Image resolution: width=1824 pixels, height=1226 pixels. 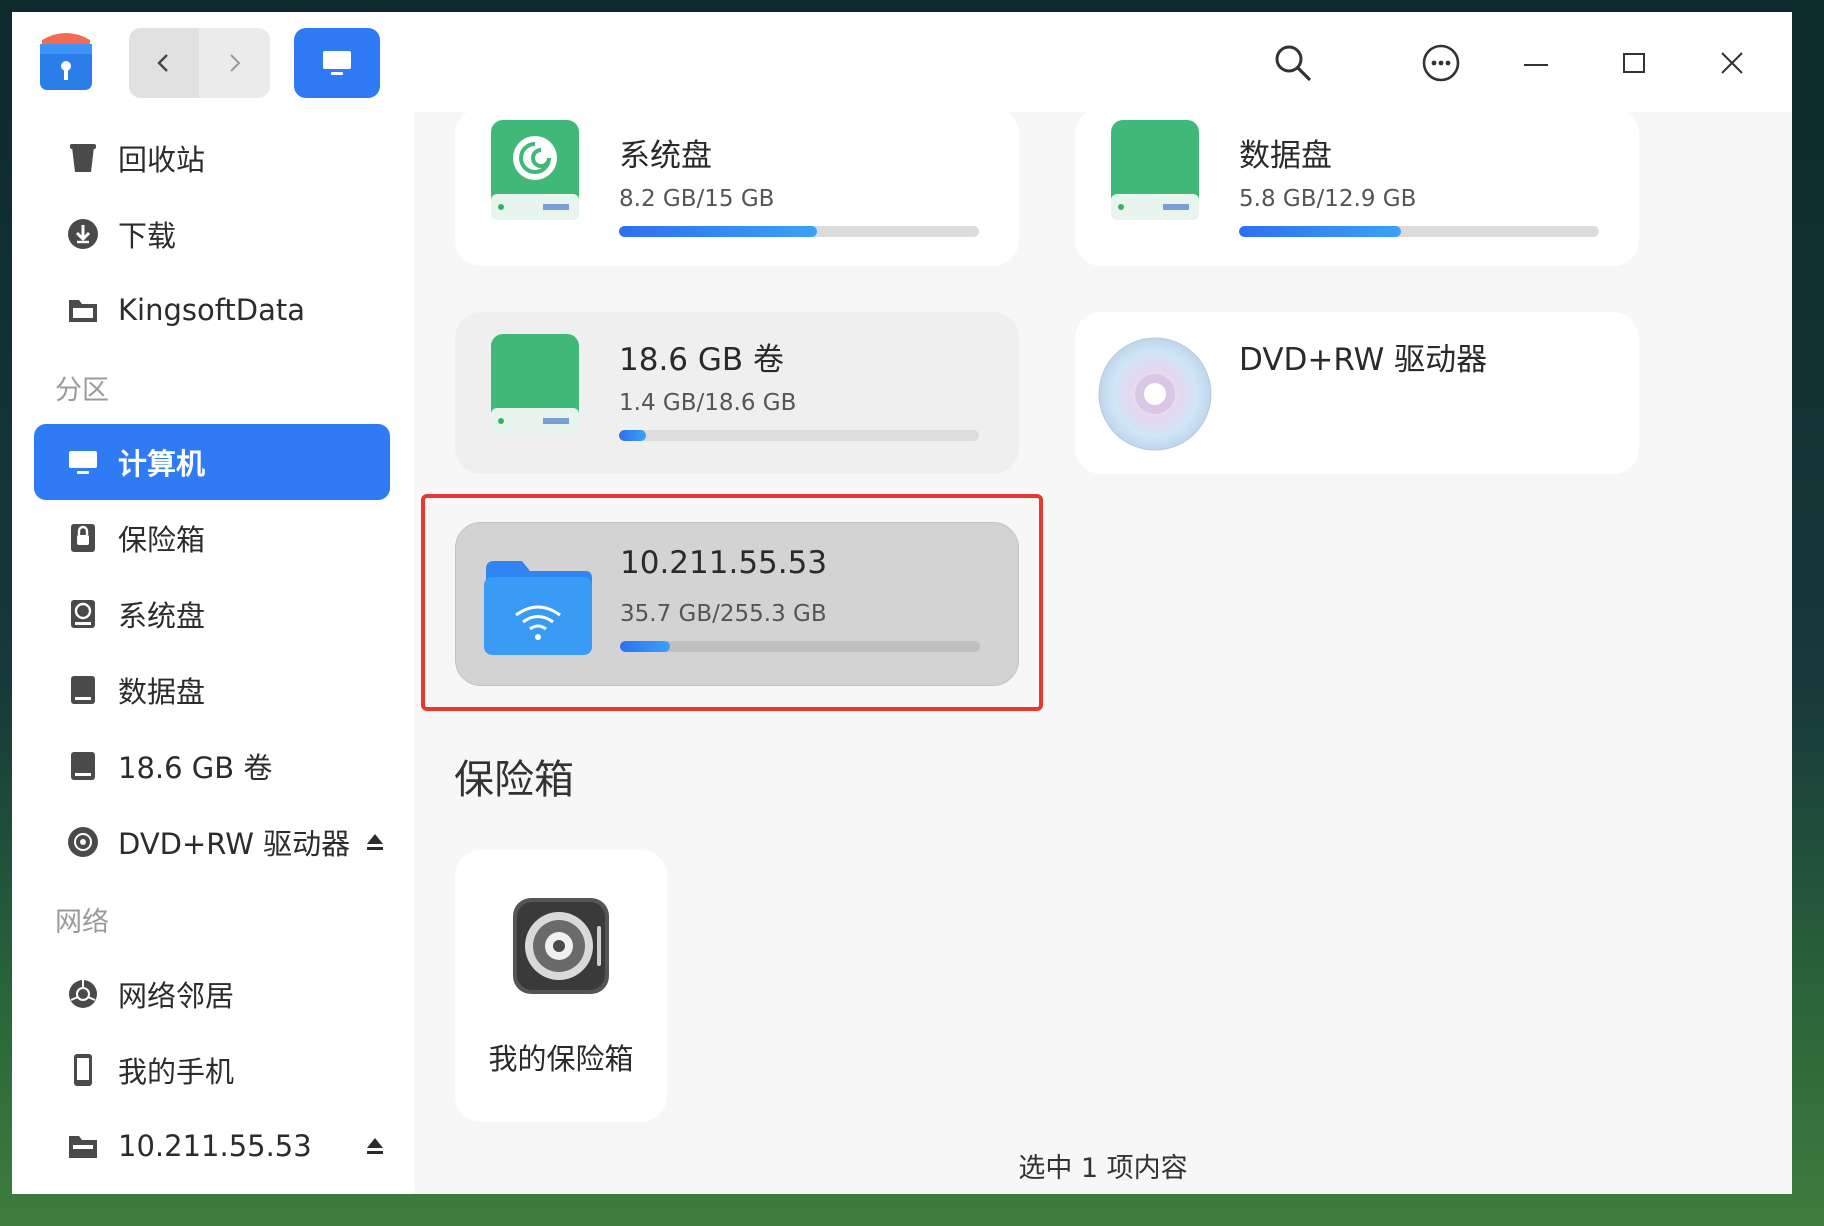 I want to click on sidebar-item-network-neighborhood: 网络邻居, so click(x=212, y=994).